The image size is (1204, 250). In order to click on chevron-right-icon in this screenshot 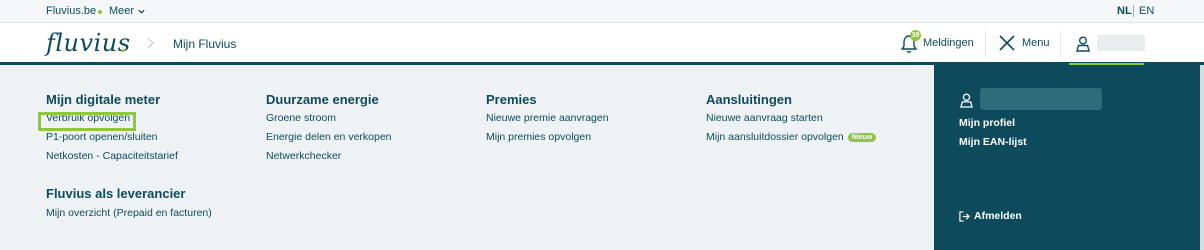, I will do `click(150, 43)`.